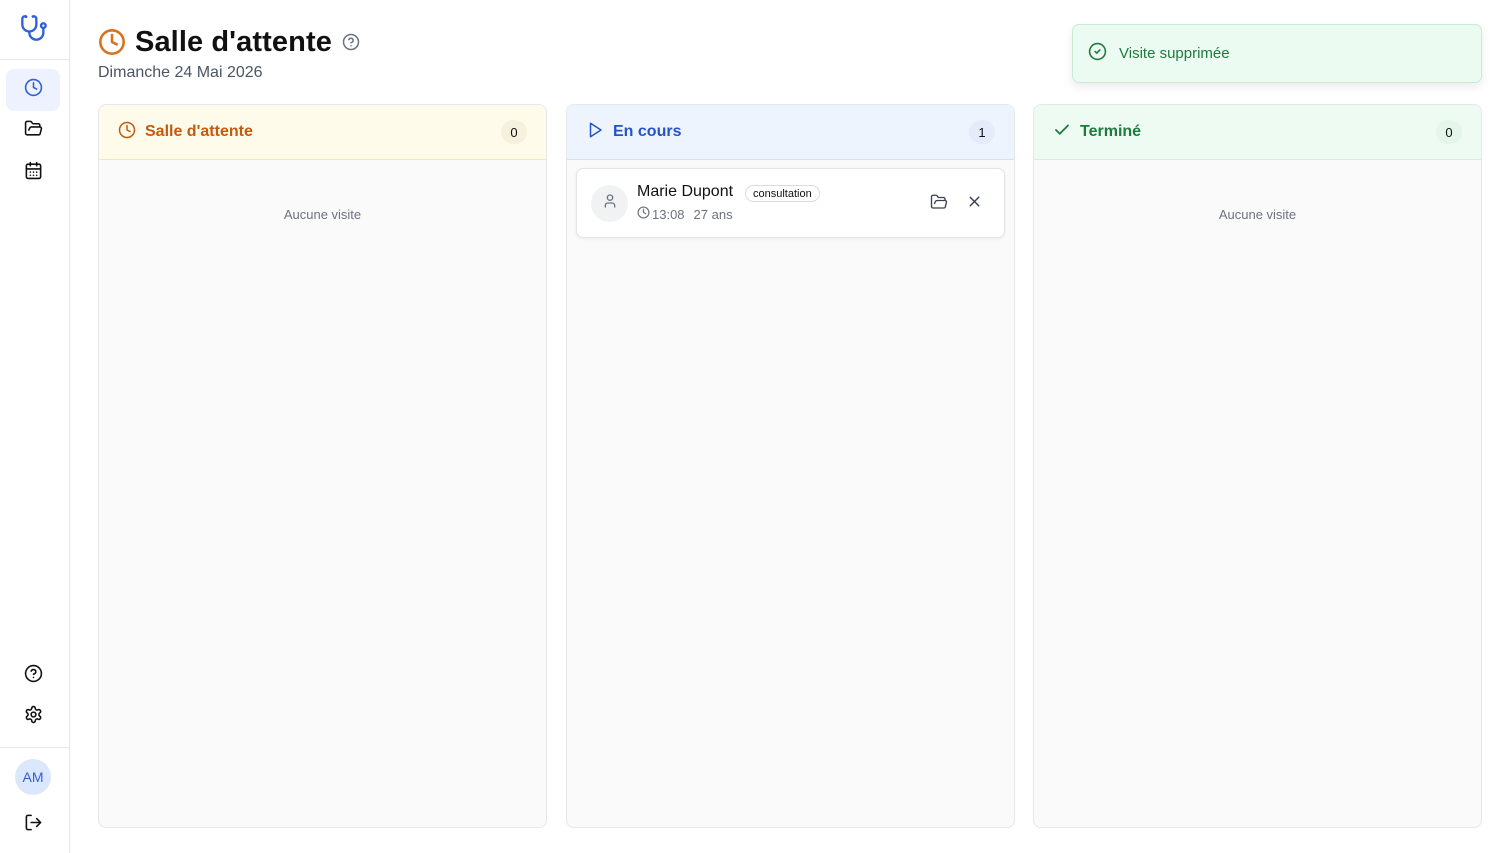 This screenshot has width=1510, height=853. I want to click on visit-time: 13:08, so click(668, 214).